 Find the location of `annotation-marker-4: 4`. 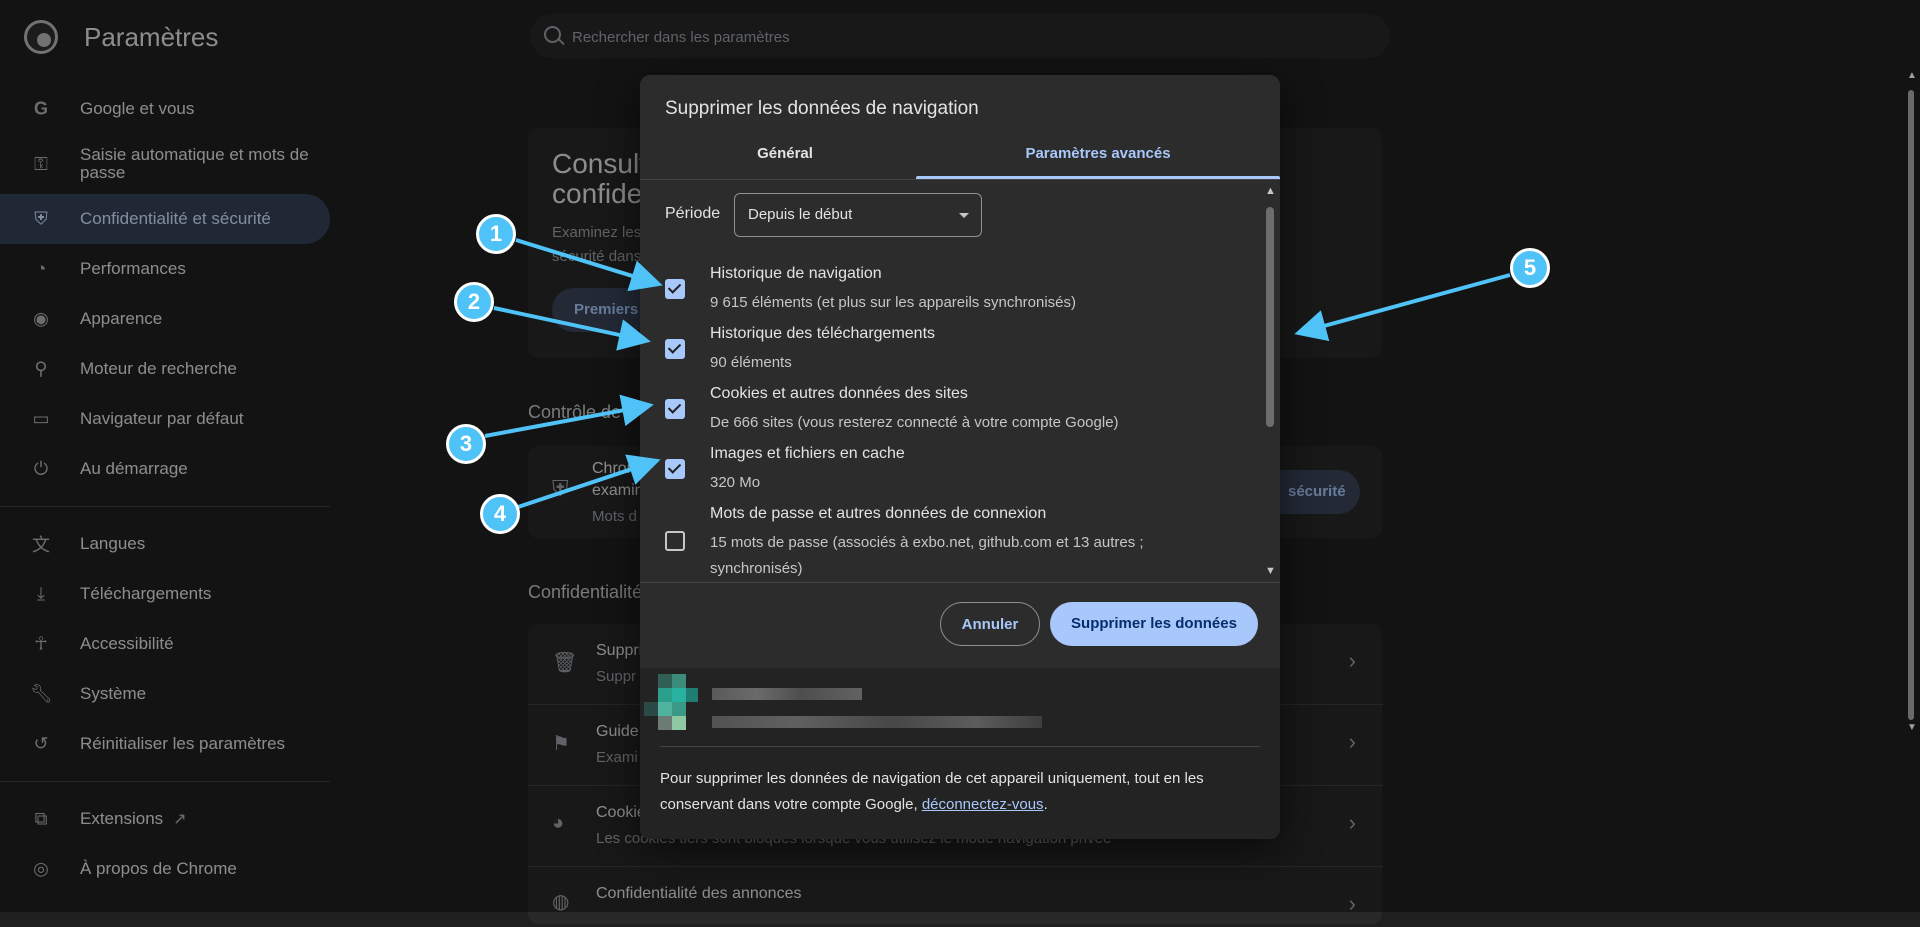

annotation-marker-4: 4 is located at coordinates (500, 514).